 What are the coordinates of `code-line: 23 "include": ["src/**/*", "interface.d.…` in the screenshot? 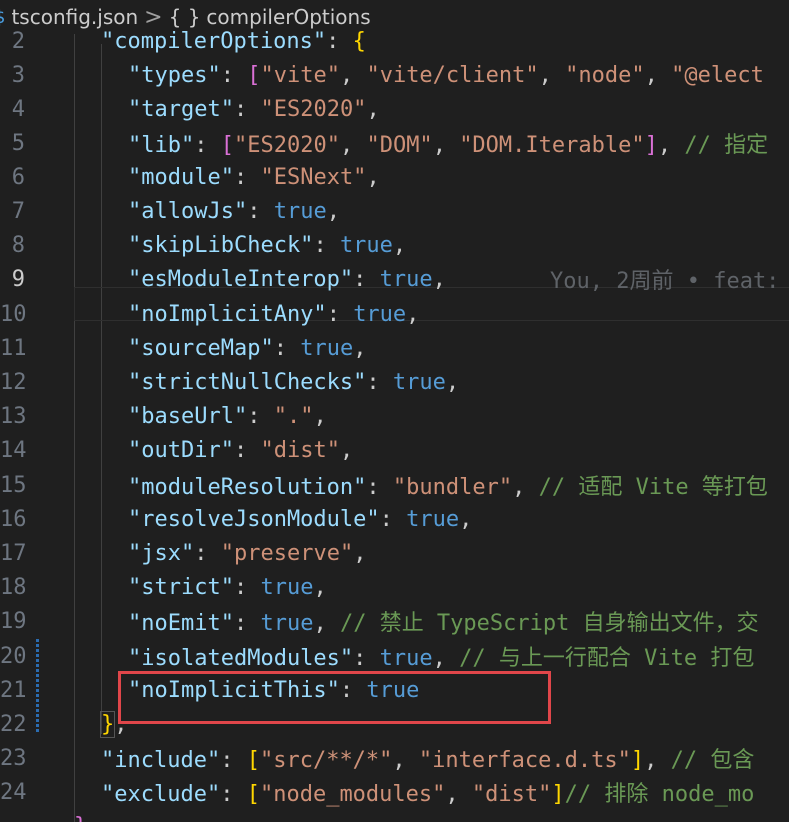 It's located at (394, 758).